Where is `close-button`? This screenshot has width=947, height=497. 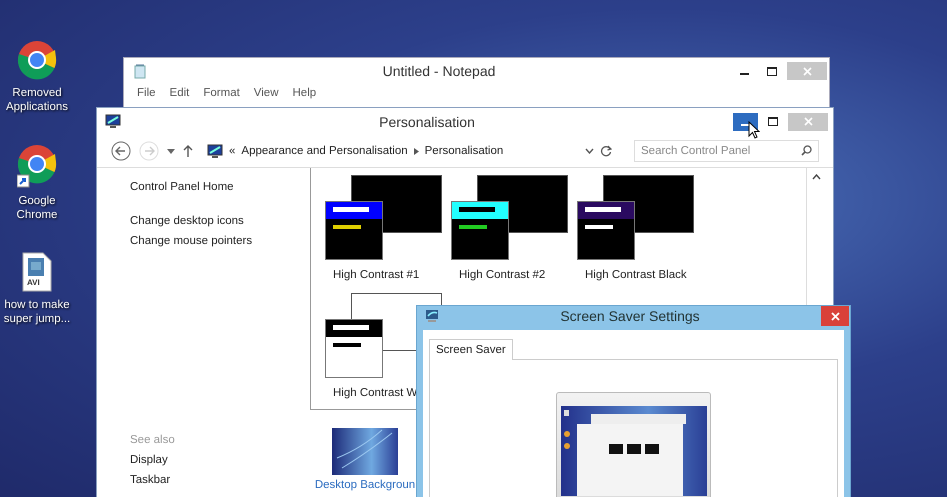
close-button is located at coordinates (835, 316).